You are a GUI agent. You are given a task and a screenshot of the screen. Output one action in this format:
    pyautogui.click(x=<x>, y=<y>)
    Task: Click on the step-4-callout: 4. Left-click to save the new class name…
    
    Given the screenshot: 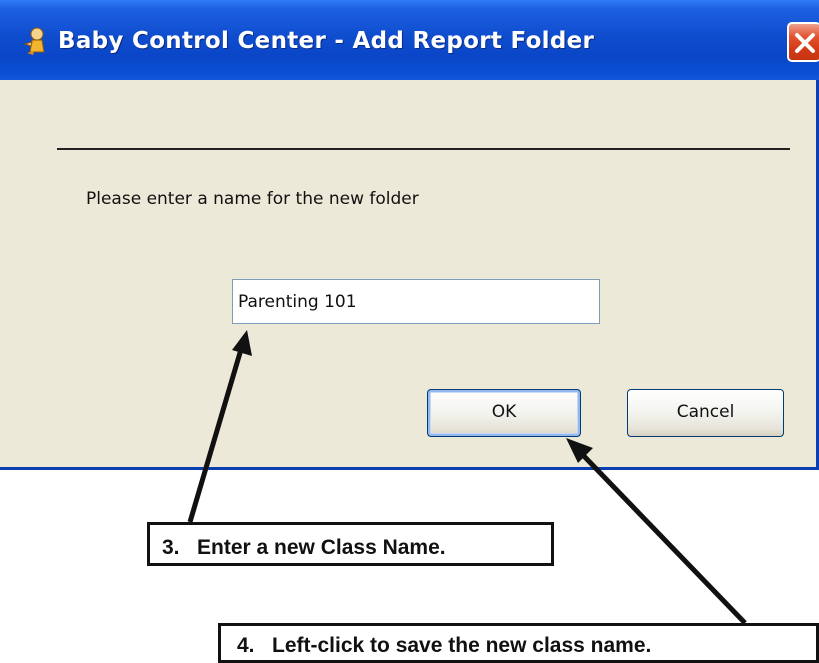 What is the action you would take?
    pyautogui.click(x=518, y=643)
    